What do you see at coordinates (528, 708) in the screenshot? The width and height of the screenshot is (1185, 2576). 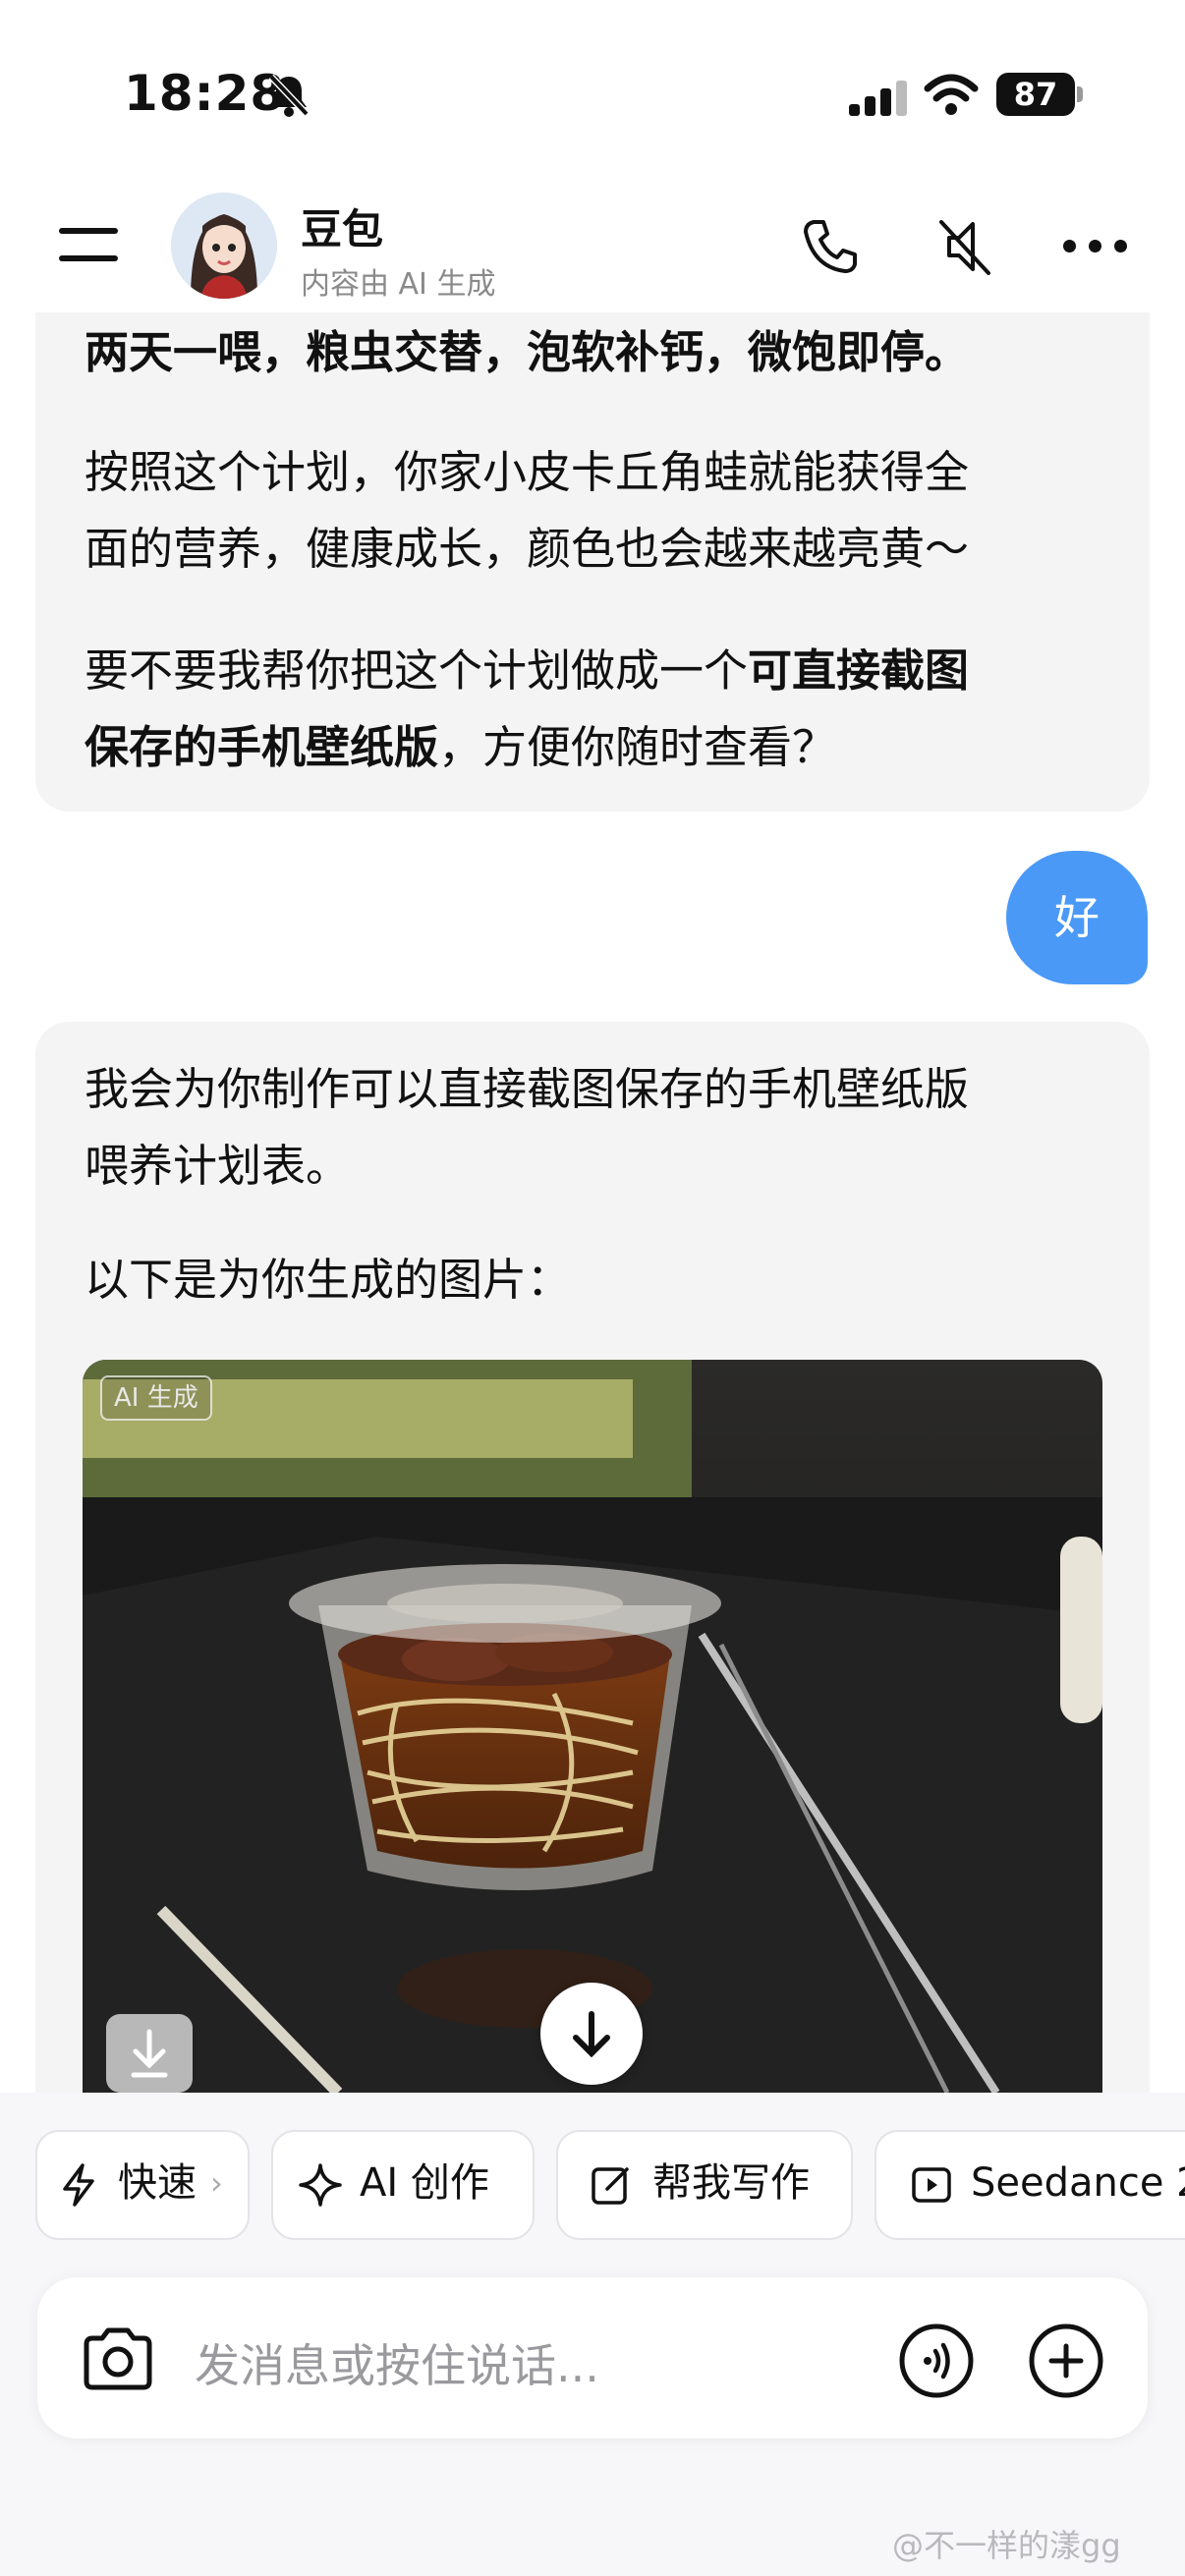 I see `message-paragraph: 要不要我帮你把这个计划做成一个可直接截图 保存的手机壁纸版，方便你随时查看？` at bounding box center [528, 708].